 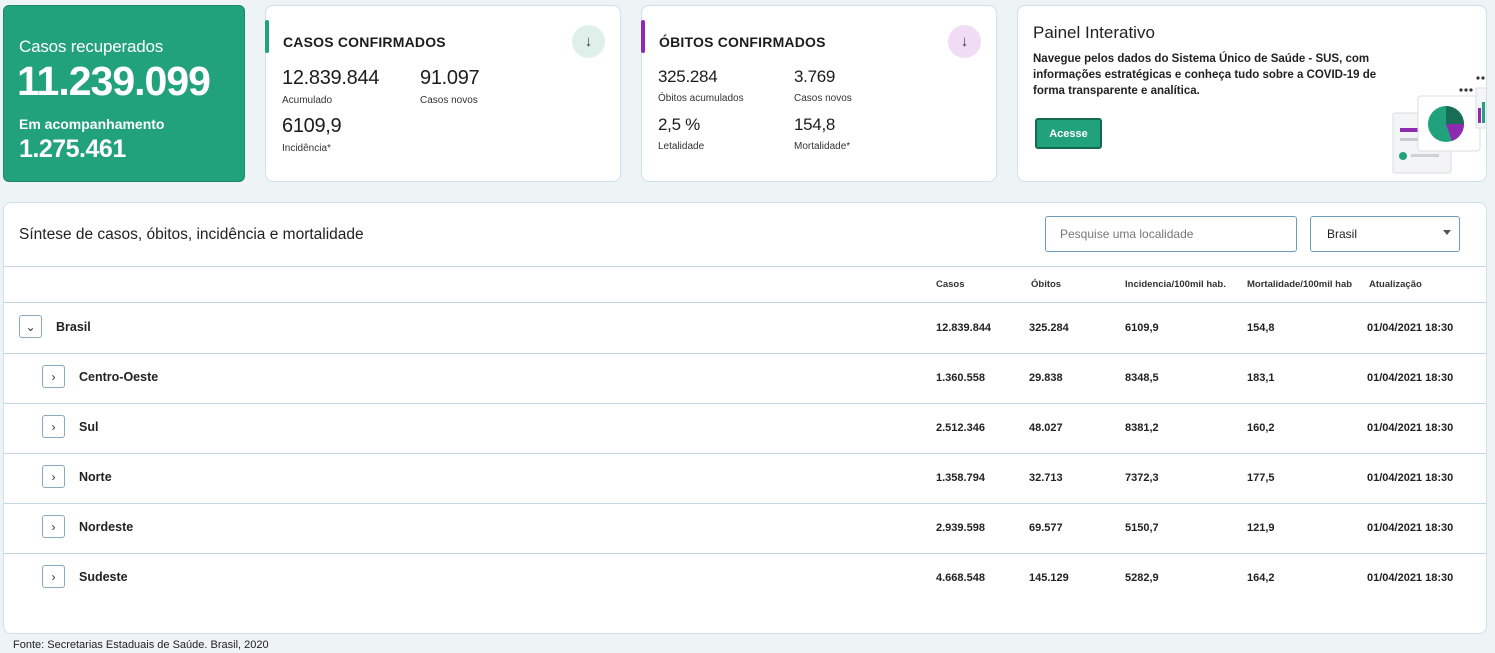 What do you see at coordinates (1046, 284) in the screenshot?
I see `header-deaths: Óbitos` at bounding box center [1046, 284].